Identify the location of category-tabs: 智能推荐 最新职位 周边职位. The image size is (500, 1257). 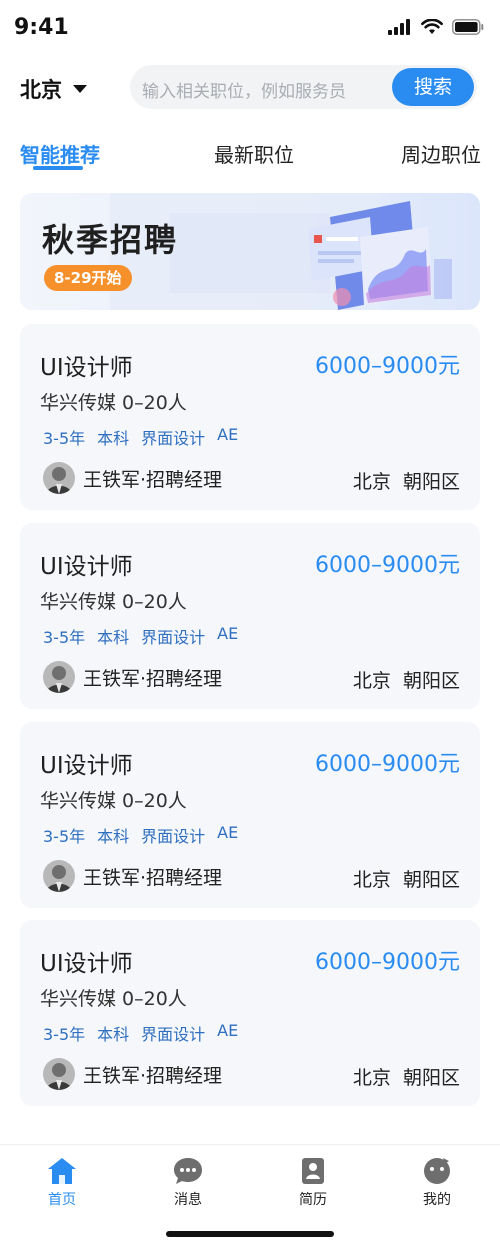
(250, 155).